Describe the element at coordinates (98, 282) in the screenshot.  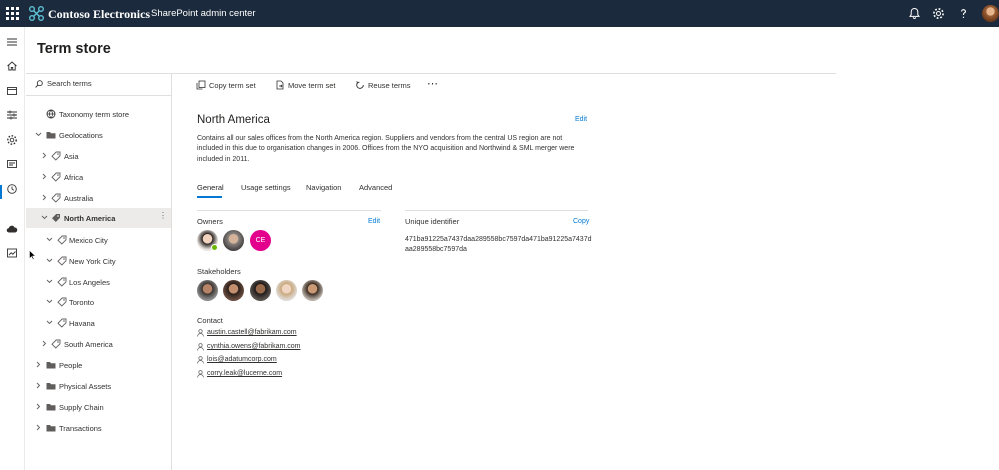
I see `tree-item-los-angeles: Los Angeles` at that location.